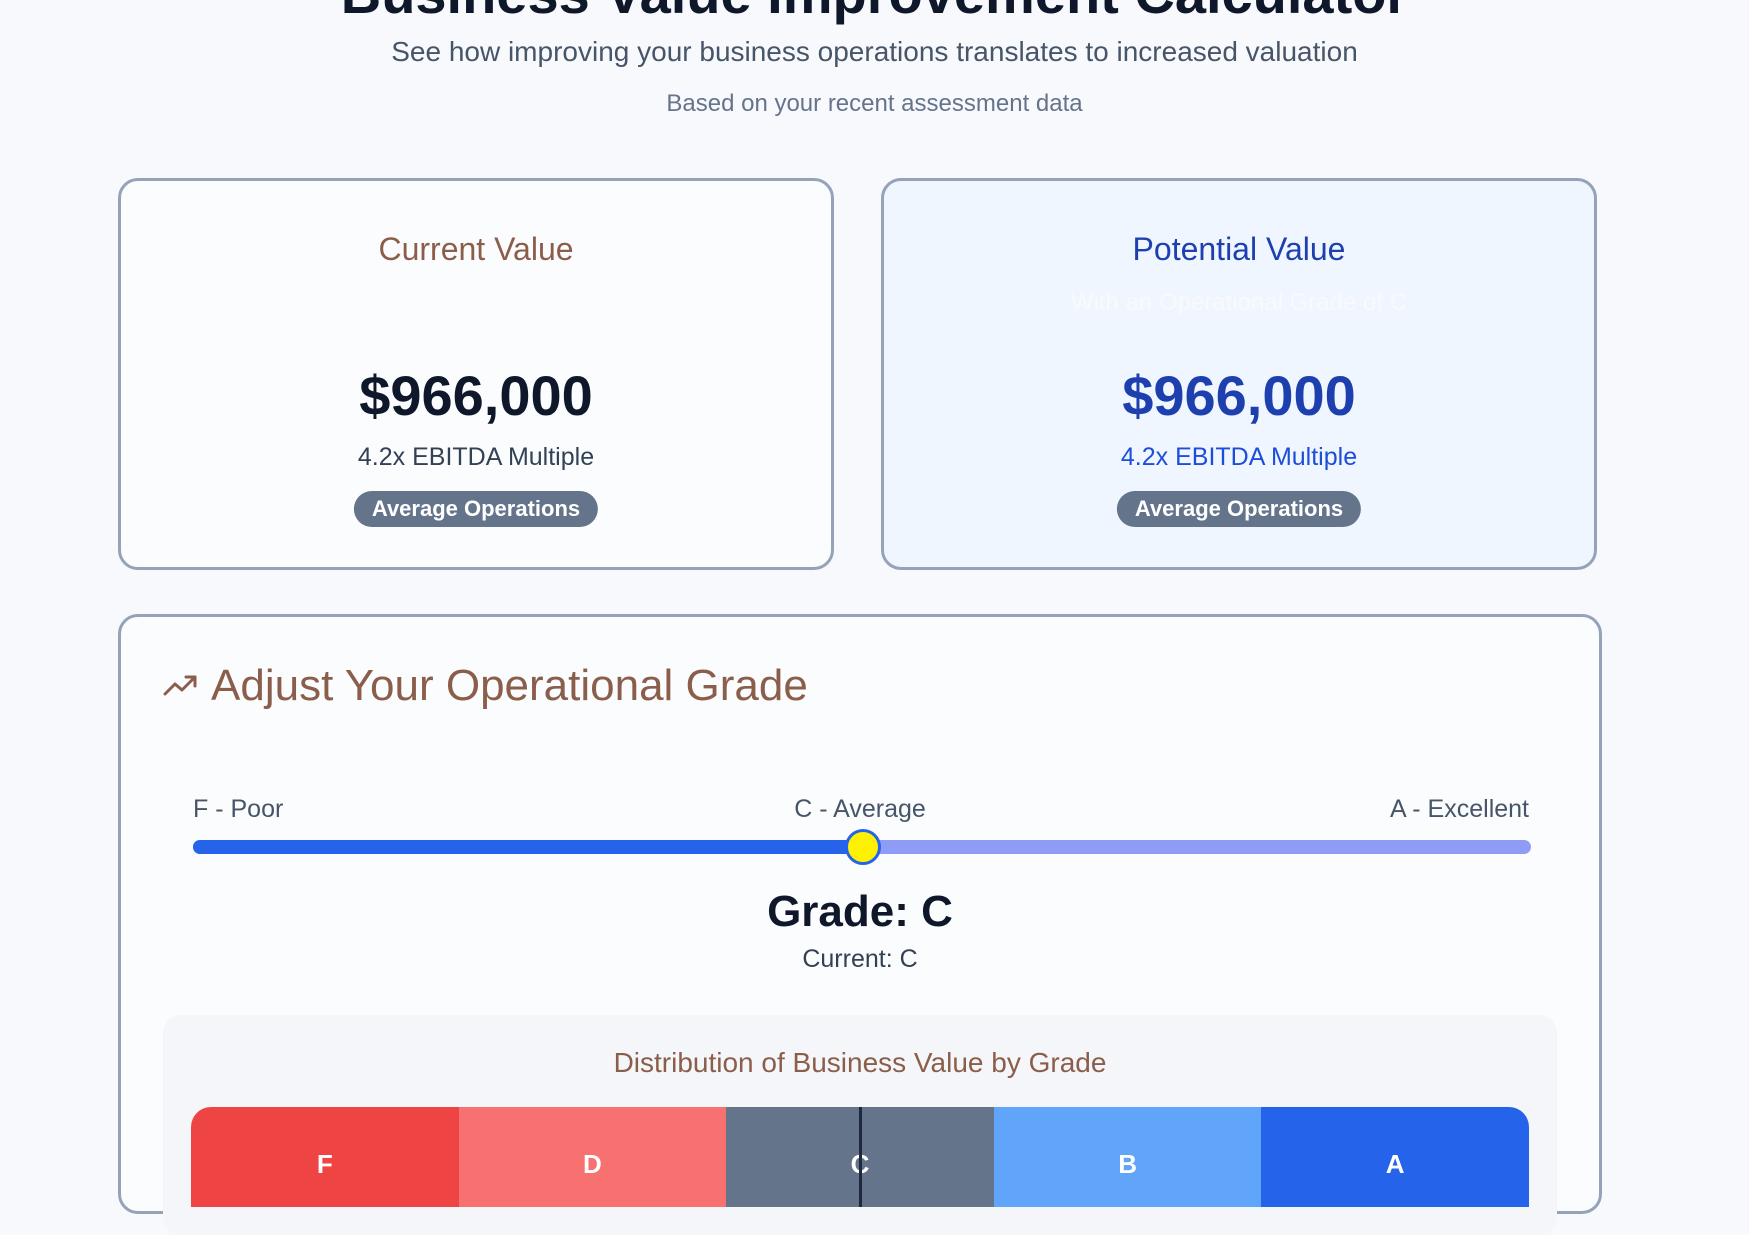 The width and height of the screenshot is (1749, 1235). I want to click on potential-value-subtitle: With an Operational Grade of C, so click(1239, 302).